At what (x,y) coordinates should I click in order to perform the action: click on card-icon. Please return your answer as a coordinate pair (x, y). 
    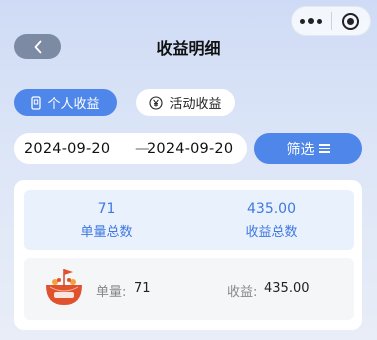
    Looking at the image, I should click on (36, 102).